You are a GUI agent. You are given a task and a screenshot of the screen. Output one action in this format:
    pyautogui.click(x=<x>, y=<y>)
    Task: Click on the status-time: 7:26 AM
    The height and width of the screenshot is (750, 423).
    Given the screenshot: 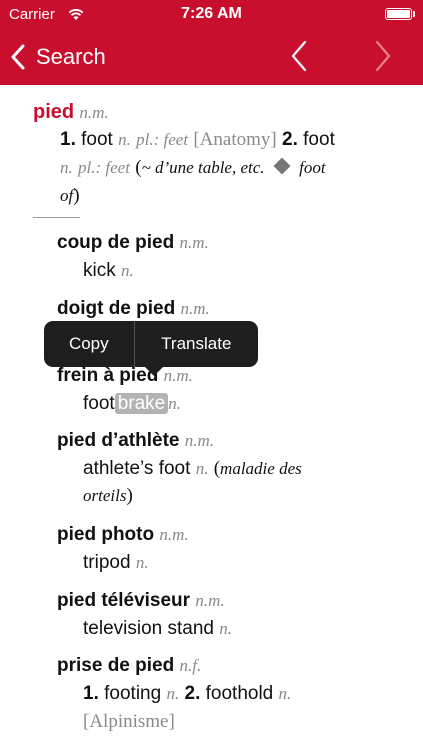 What is the action you would take?
    pyautogui.click(x=211, y=13)
    